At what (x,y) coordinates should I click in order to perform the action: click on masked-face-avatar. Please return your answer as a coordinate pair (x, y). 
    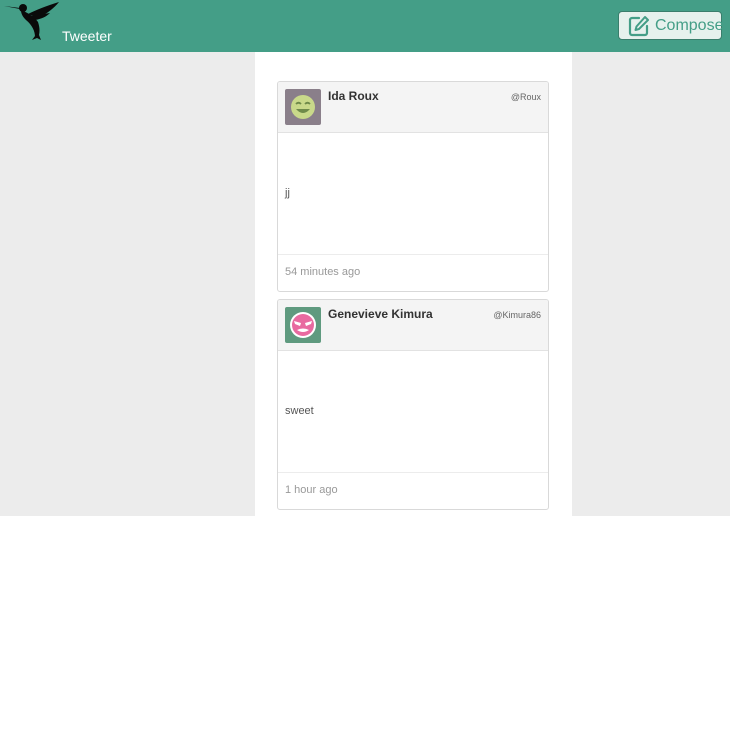
    Looking at the image, I should click on (303, 325).